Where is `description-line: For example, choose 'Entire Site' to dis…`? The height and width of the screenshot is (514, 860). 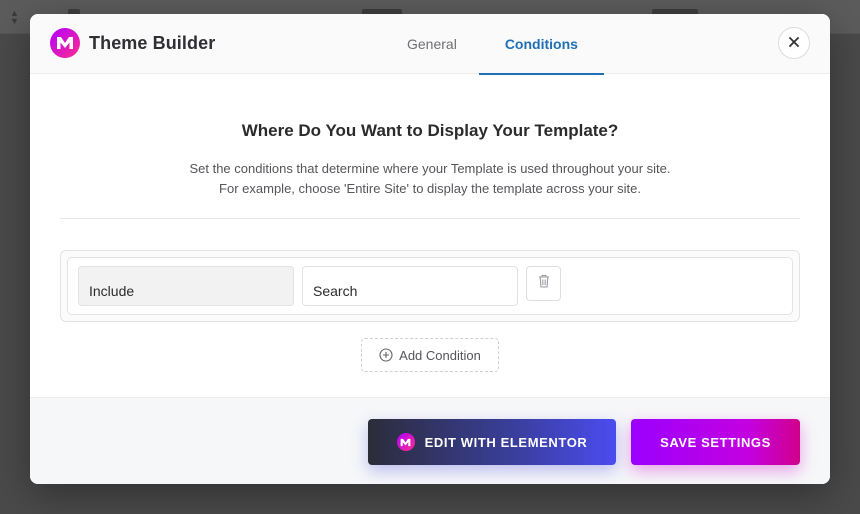 description-line: For example, choose 'Entire Site' to dis… is located at coordinates (430, 188).